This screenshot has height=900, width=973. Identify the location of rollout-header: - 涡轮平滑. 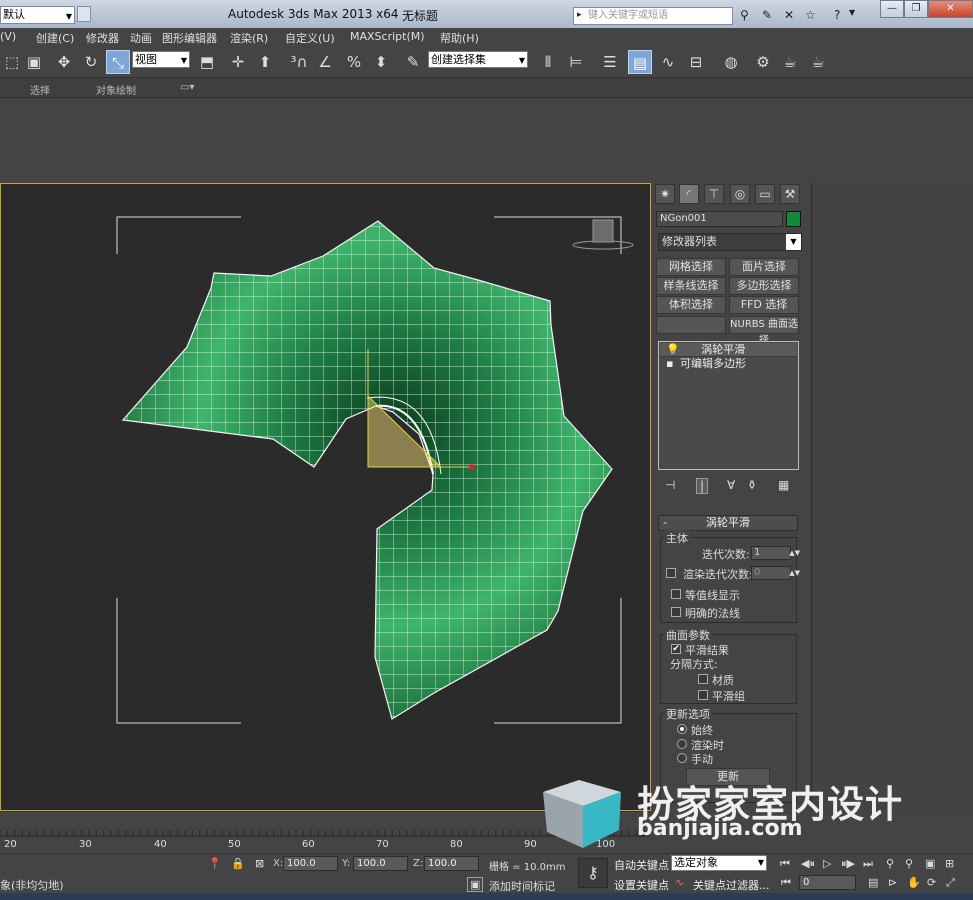
(728, 523).